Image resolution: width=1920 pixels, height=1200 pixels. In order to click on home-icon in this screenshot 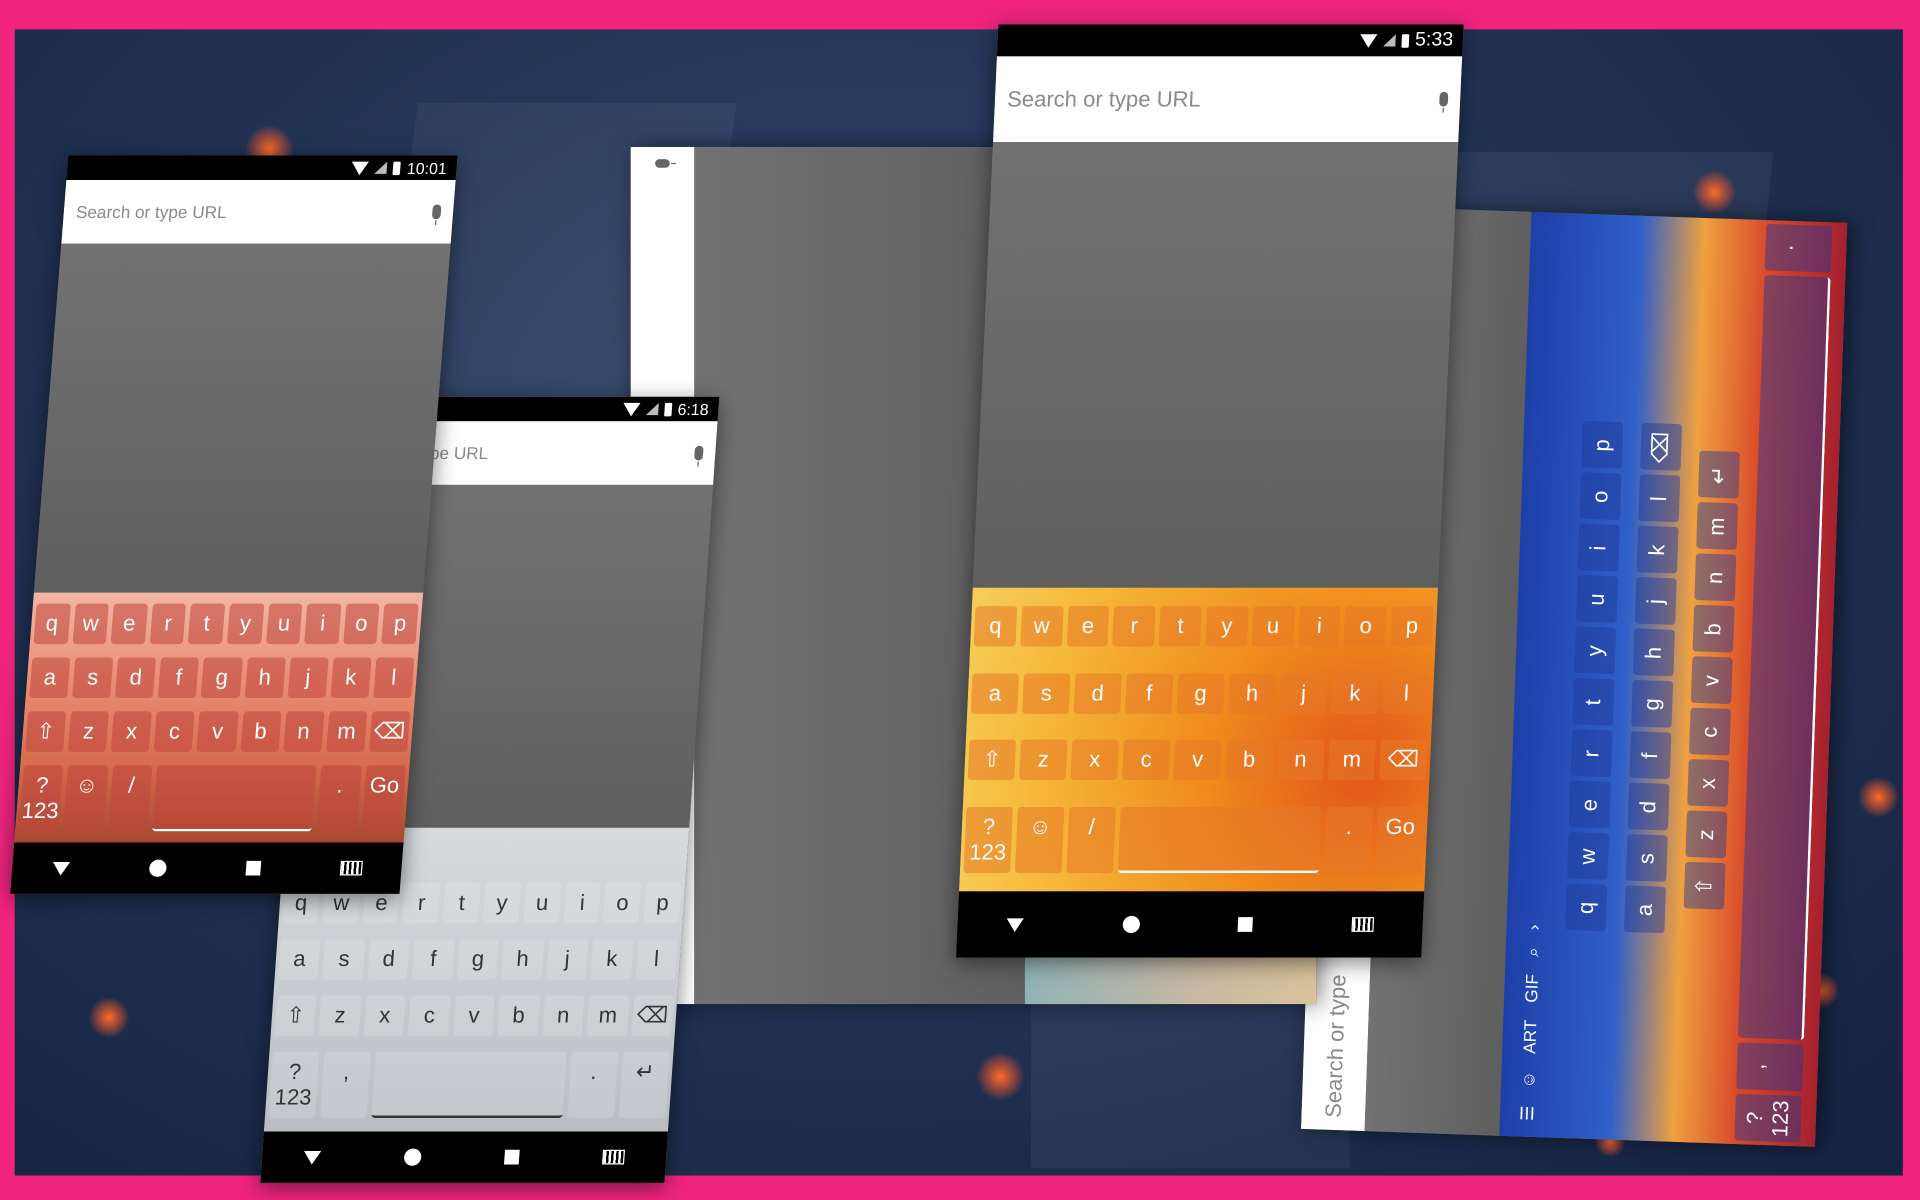, I will do `click(157, 868)`.